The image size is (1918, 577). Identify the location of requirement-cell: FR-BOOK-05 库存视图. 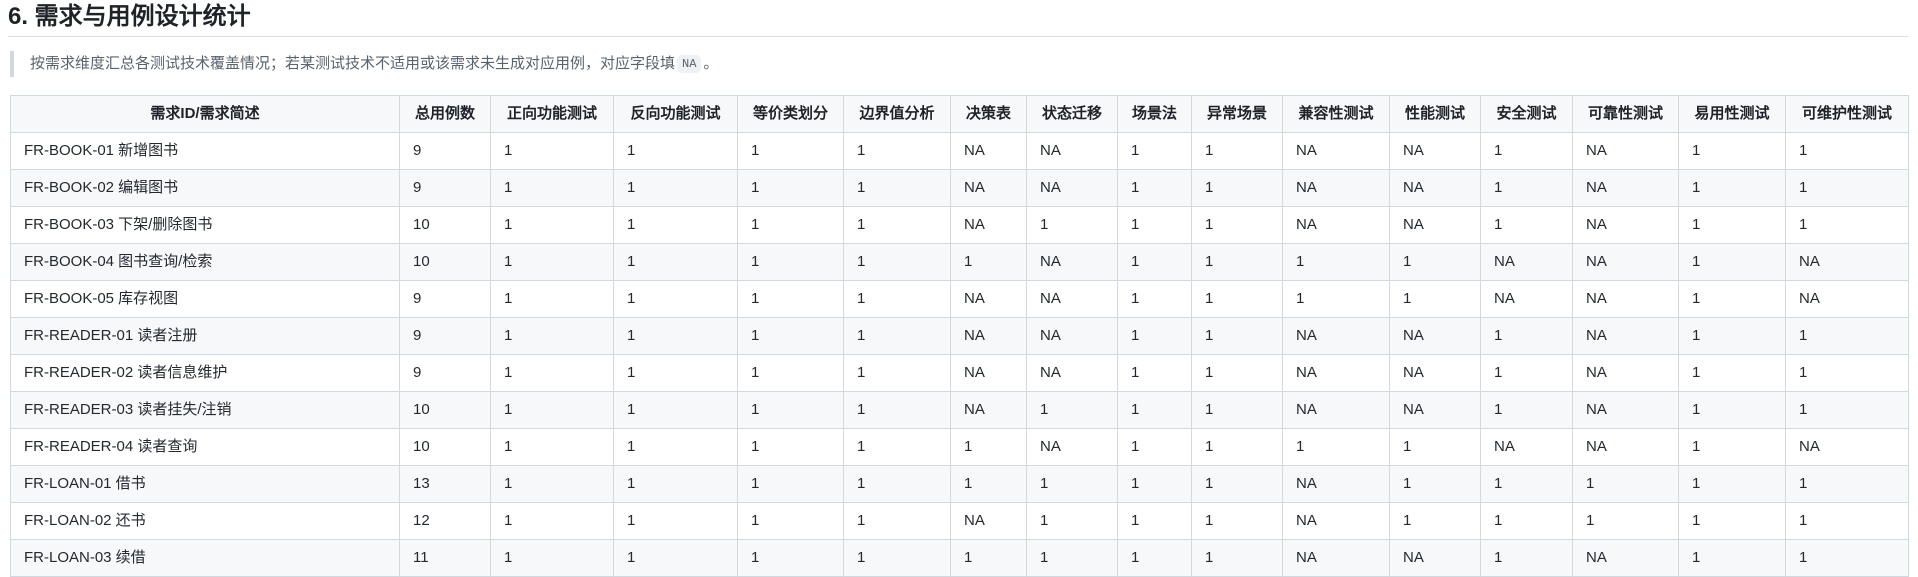
(205, 299).